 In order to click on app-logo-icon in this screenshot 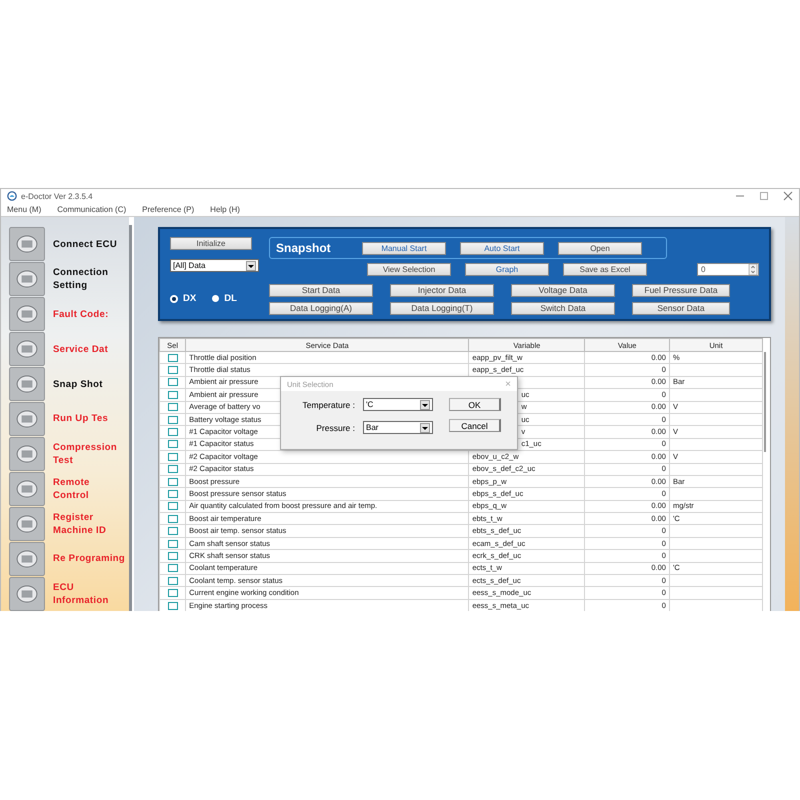, I will do `click(12, 196)`.